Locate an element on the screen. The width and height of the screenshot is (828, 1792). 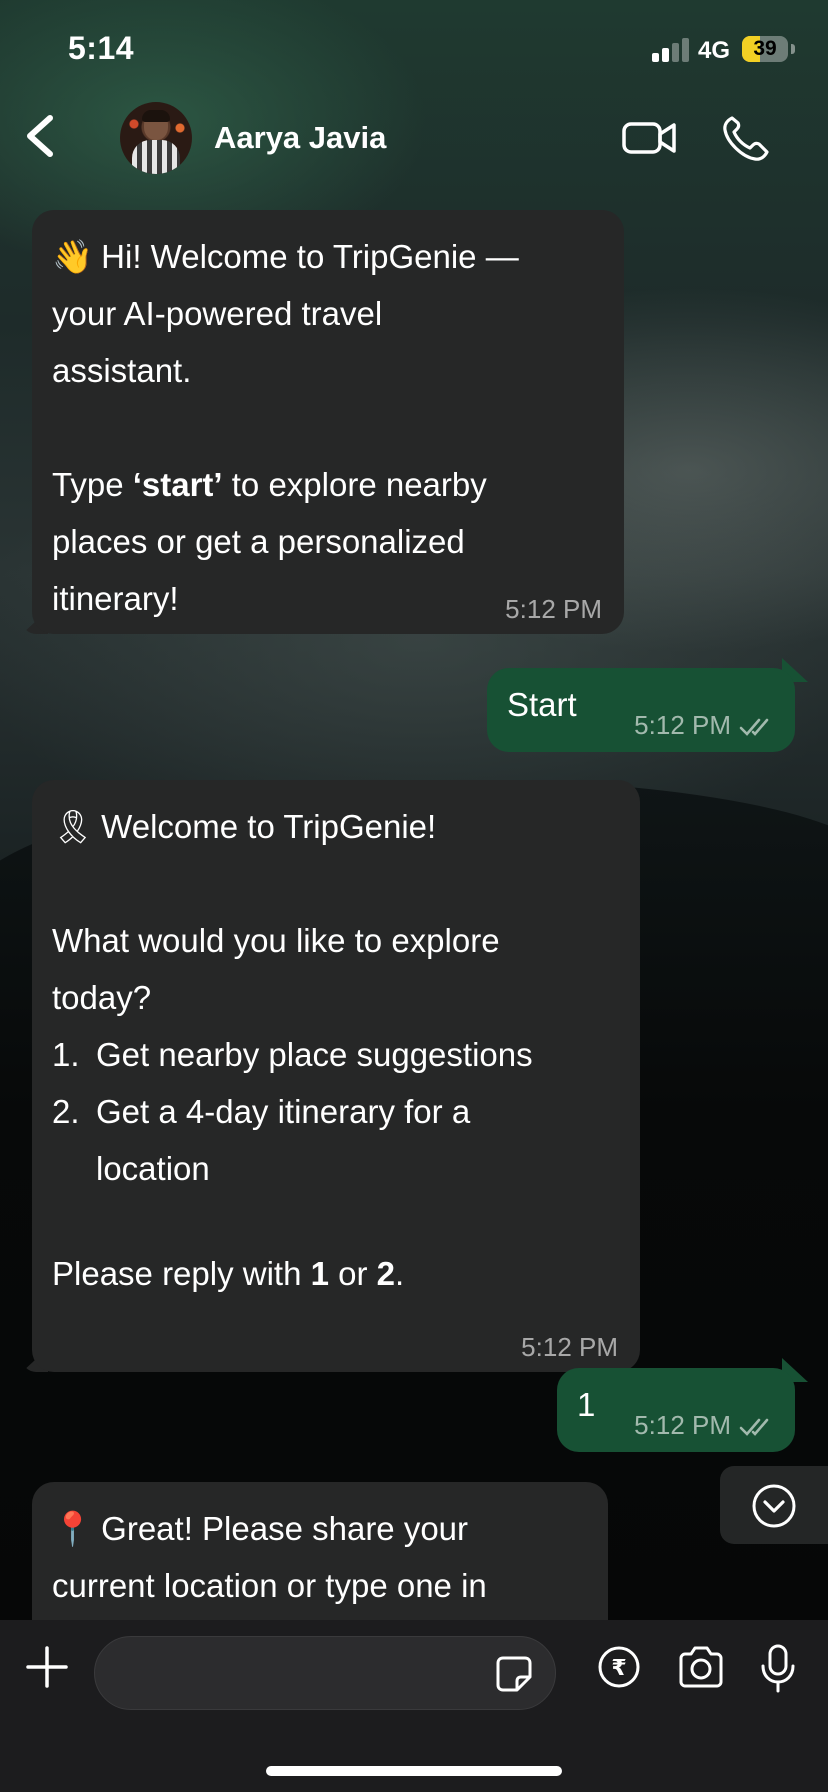
home-indicator is located at coordinates (414, 1771).